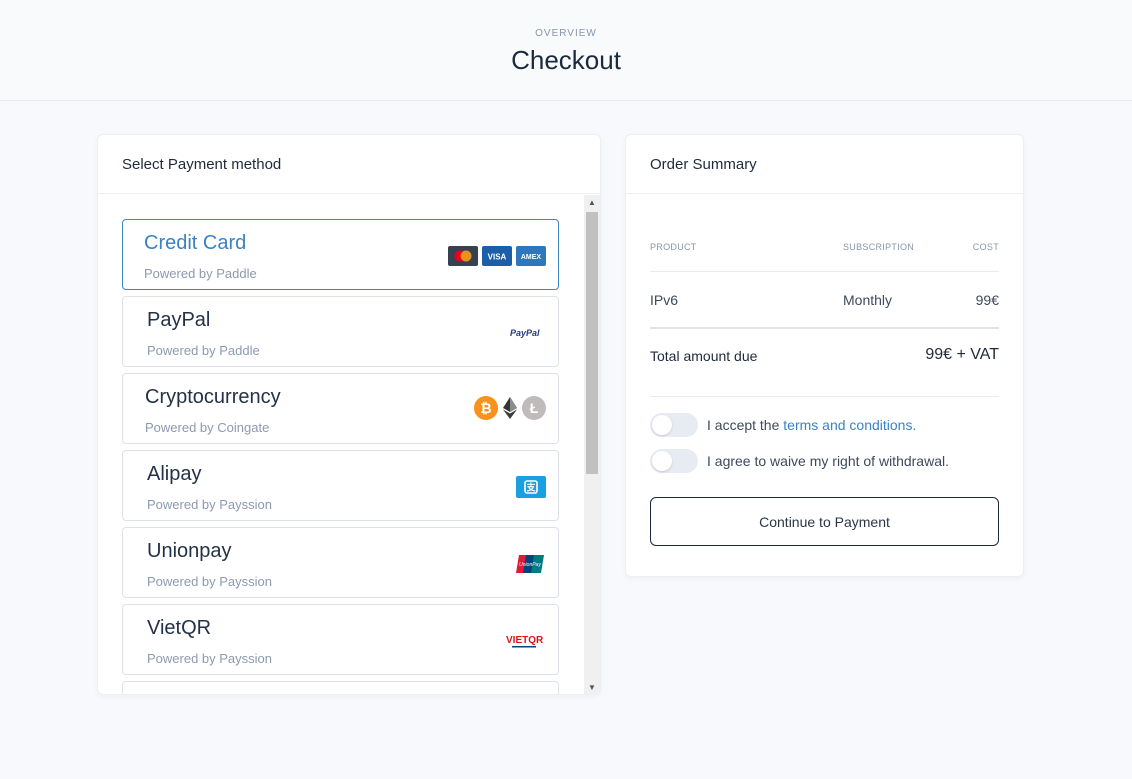 This screenshot has width=1132, height=779. Describe the element at coordinates (463, 256) in the screenshot. I see `mastercard-icon` at that location.